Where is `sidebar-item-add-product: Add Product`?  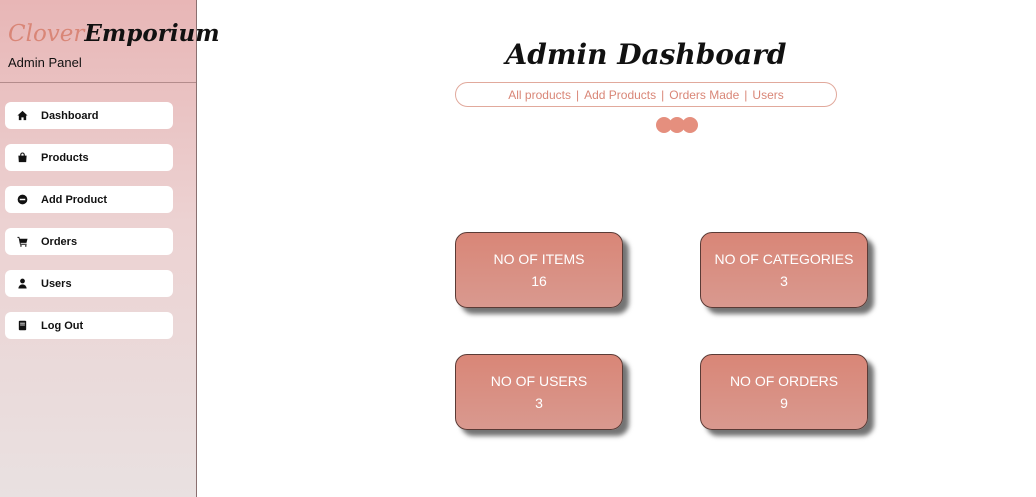 sidebar-item-add-product: Add Product is located at coordinates (89, 199).